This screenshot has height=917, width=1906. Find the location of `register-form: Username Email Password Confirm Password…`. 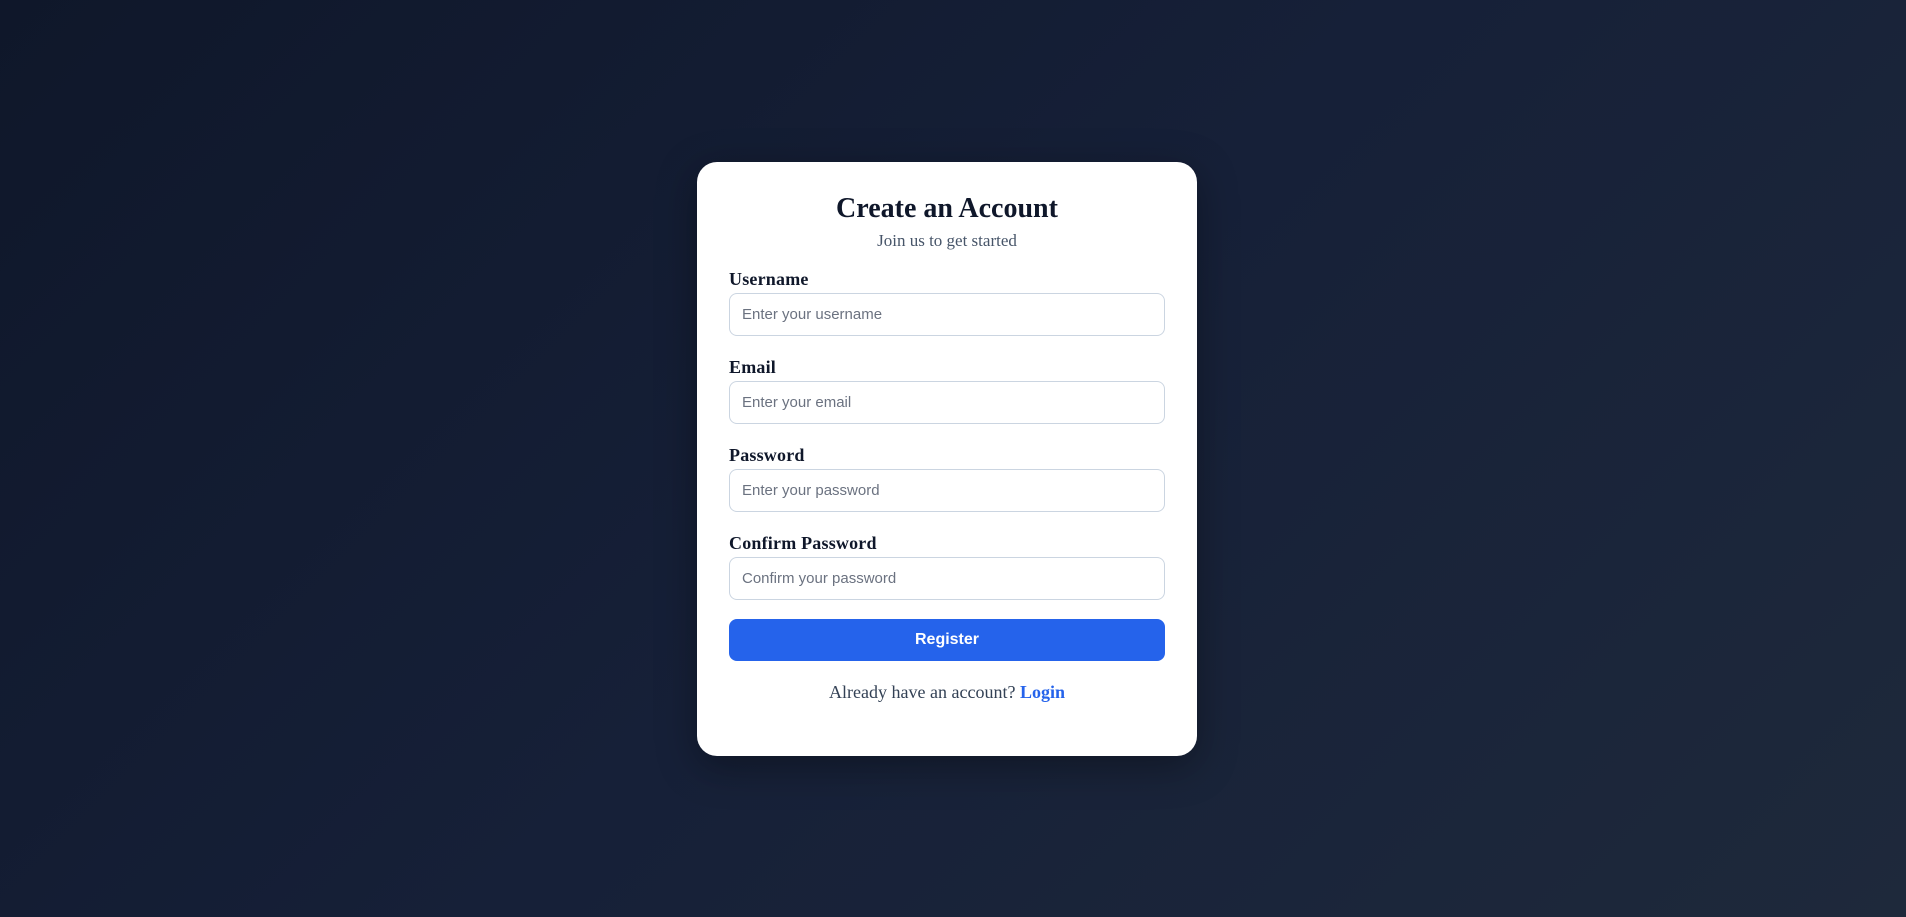

register-form: Username Email Password Confirm Password… is located at coordinates (947, 464).